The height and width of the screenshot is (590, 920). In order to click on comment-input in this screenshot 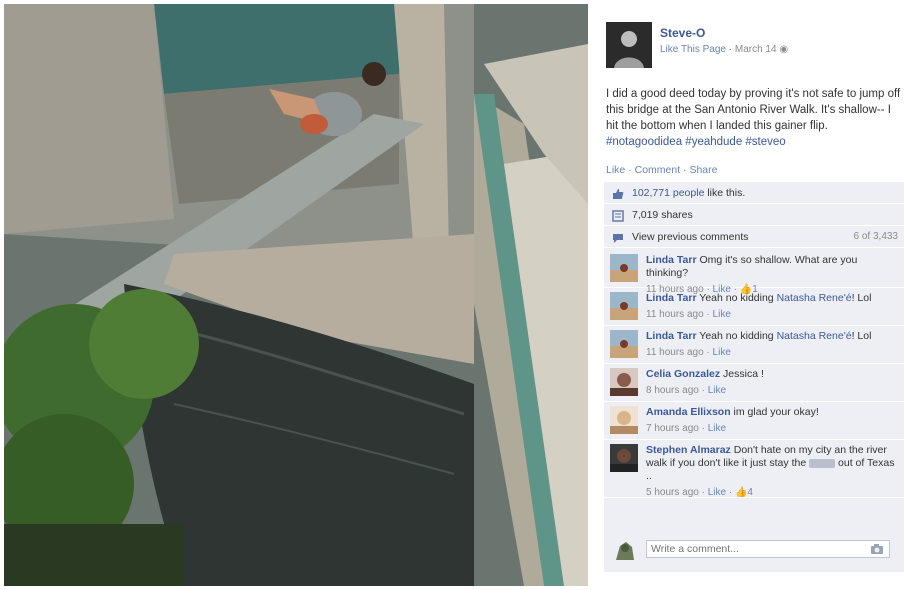, I will do `click(768, 549)`.